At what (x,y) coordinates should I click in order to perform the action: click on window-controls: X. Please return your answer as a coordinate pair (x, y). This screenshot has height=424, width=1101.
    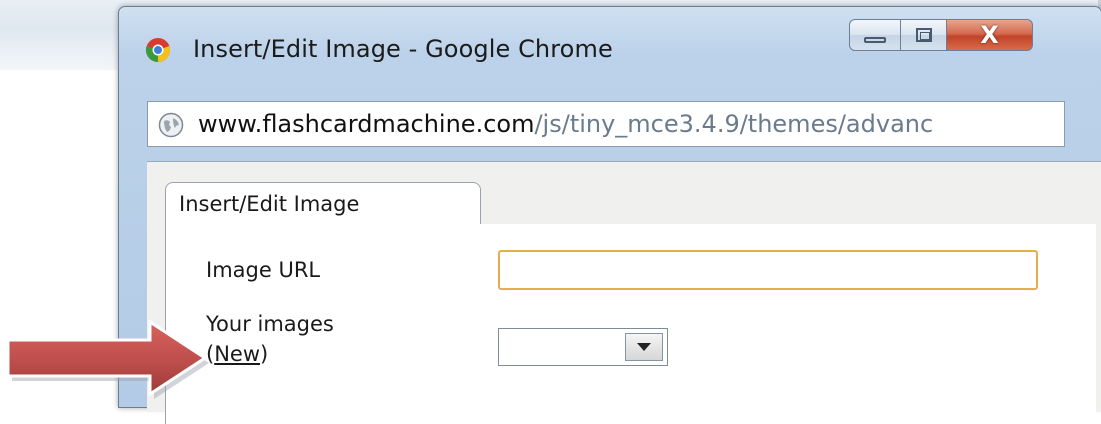
    Looking at the image, I should click on (941, 37).